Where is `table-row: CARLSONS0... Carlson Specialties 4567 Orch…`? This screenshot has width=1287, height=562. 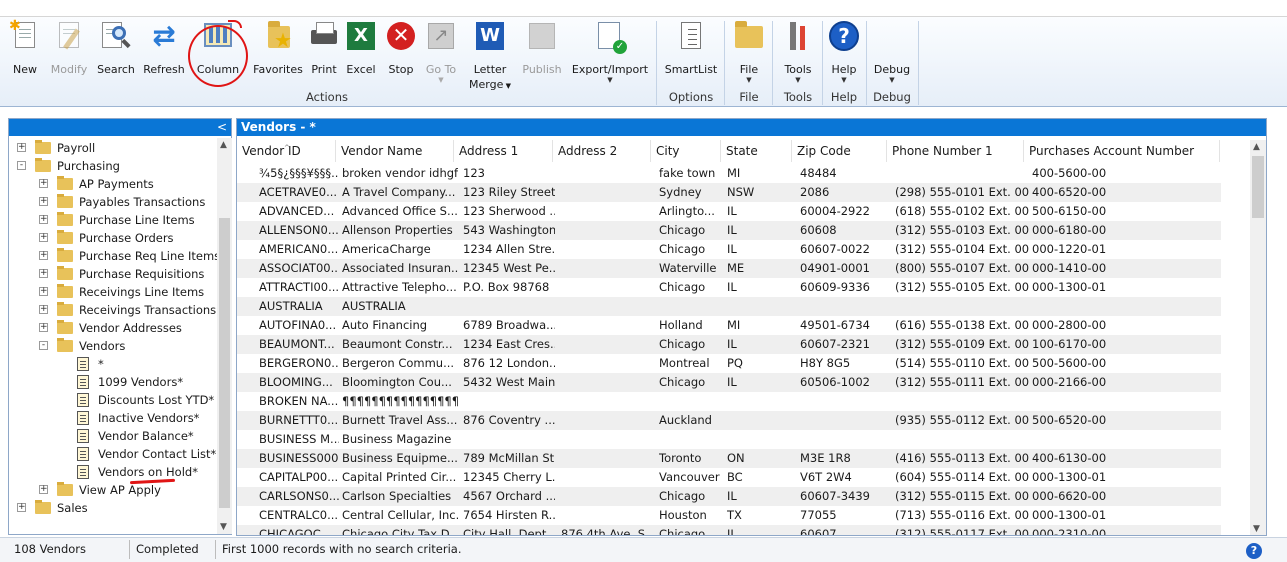
table-row: CARLSONS0... Carlson Specialties 4567 Orch… is located at coordinates (729, 496).